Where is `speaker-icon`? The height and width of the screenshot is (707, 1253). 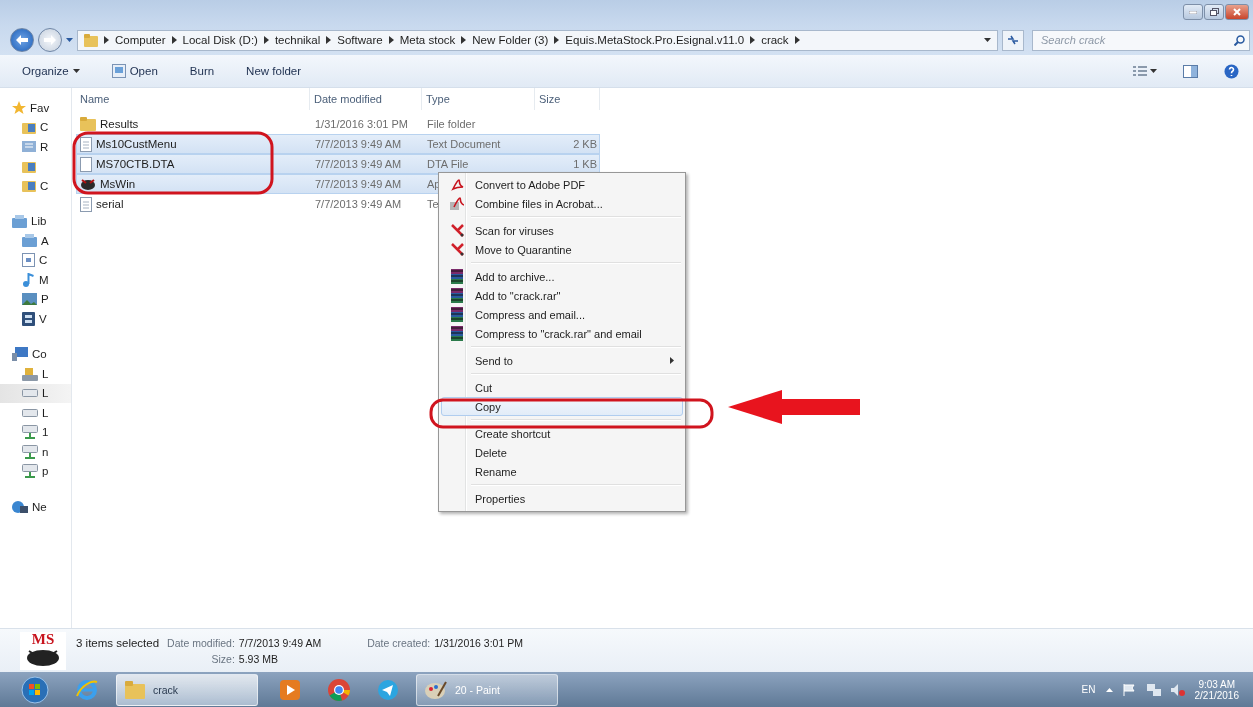
speaker-icon is located at coordinates (1177, 689).